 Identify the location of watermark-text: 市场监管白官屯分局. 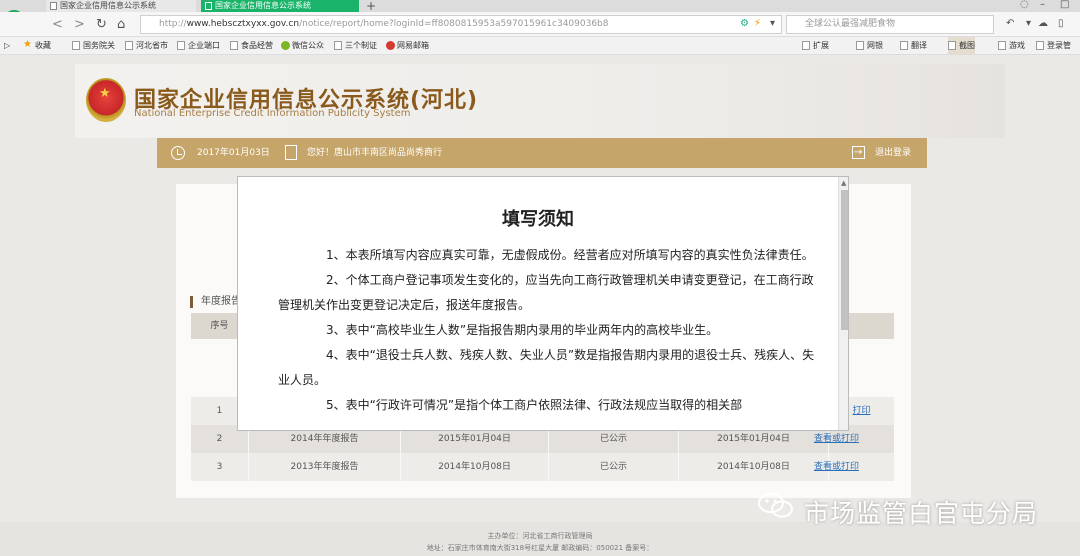
(921, 513).